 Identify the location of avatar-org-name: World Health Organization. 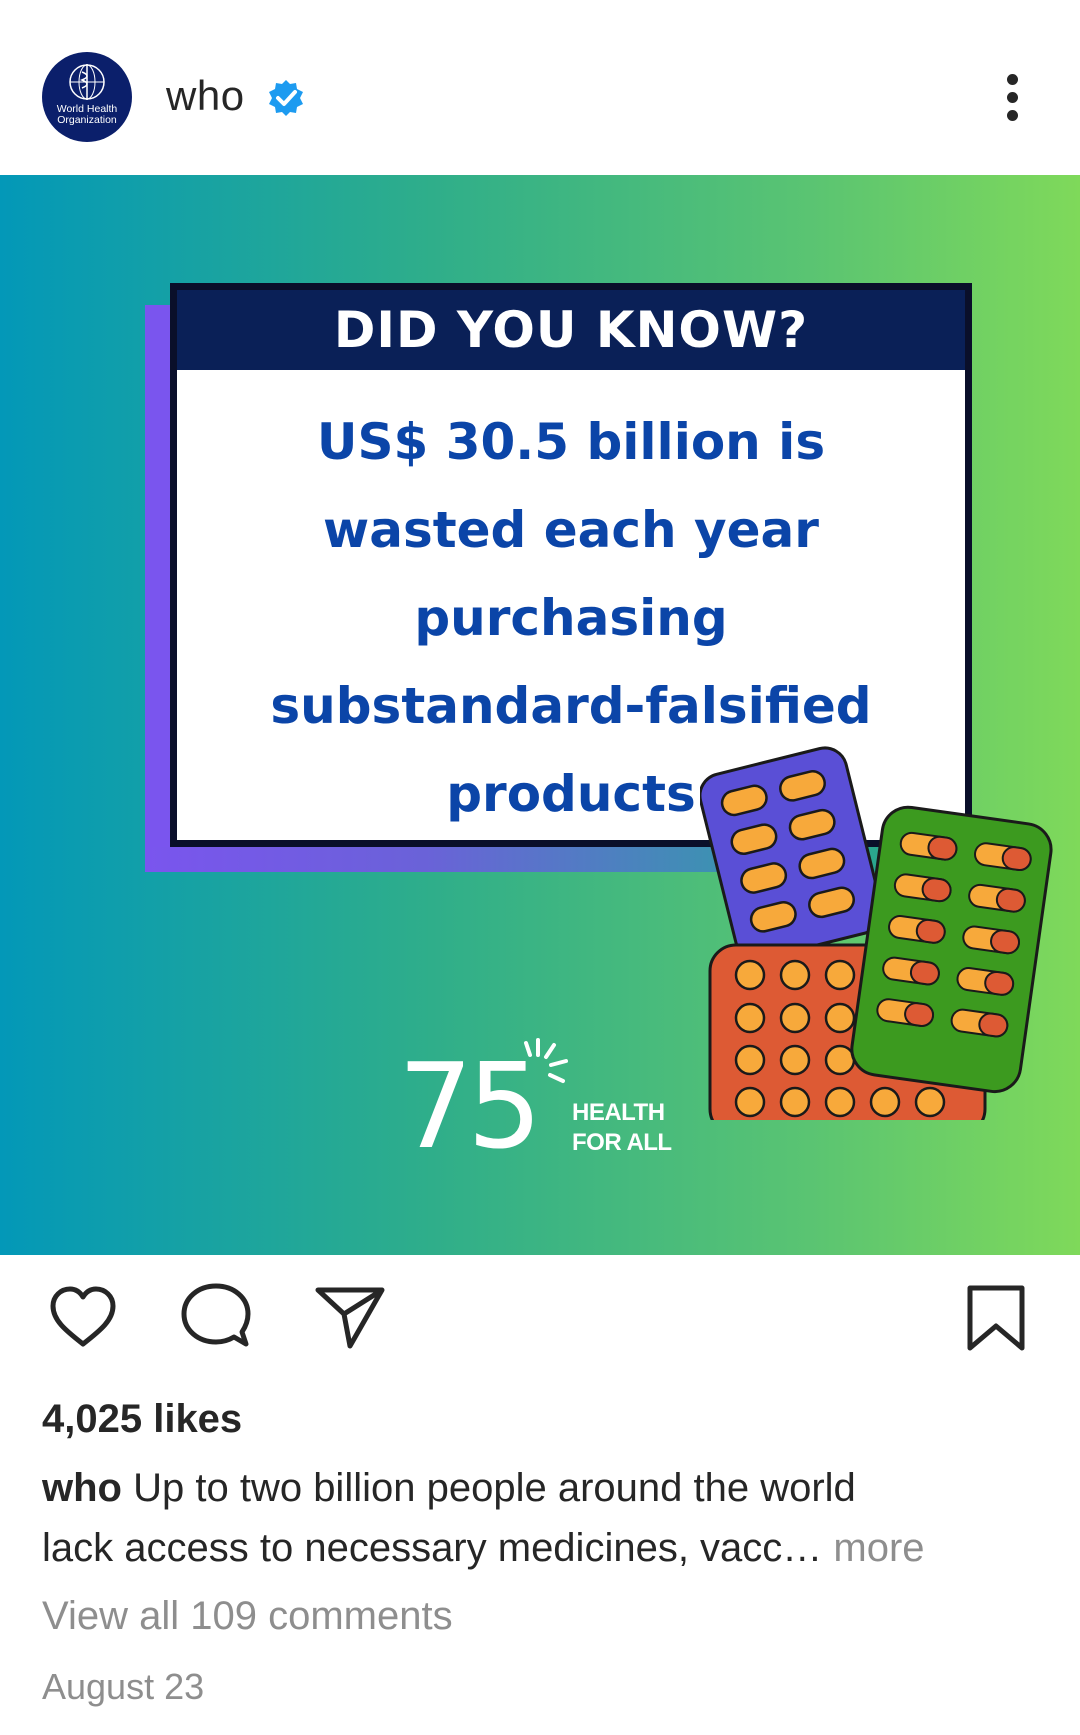
(87, 114).